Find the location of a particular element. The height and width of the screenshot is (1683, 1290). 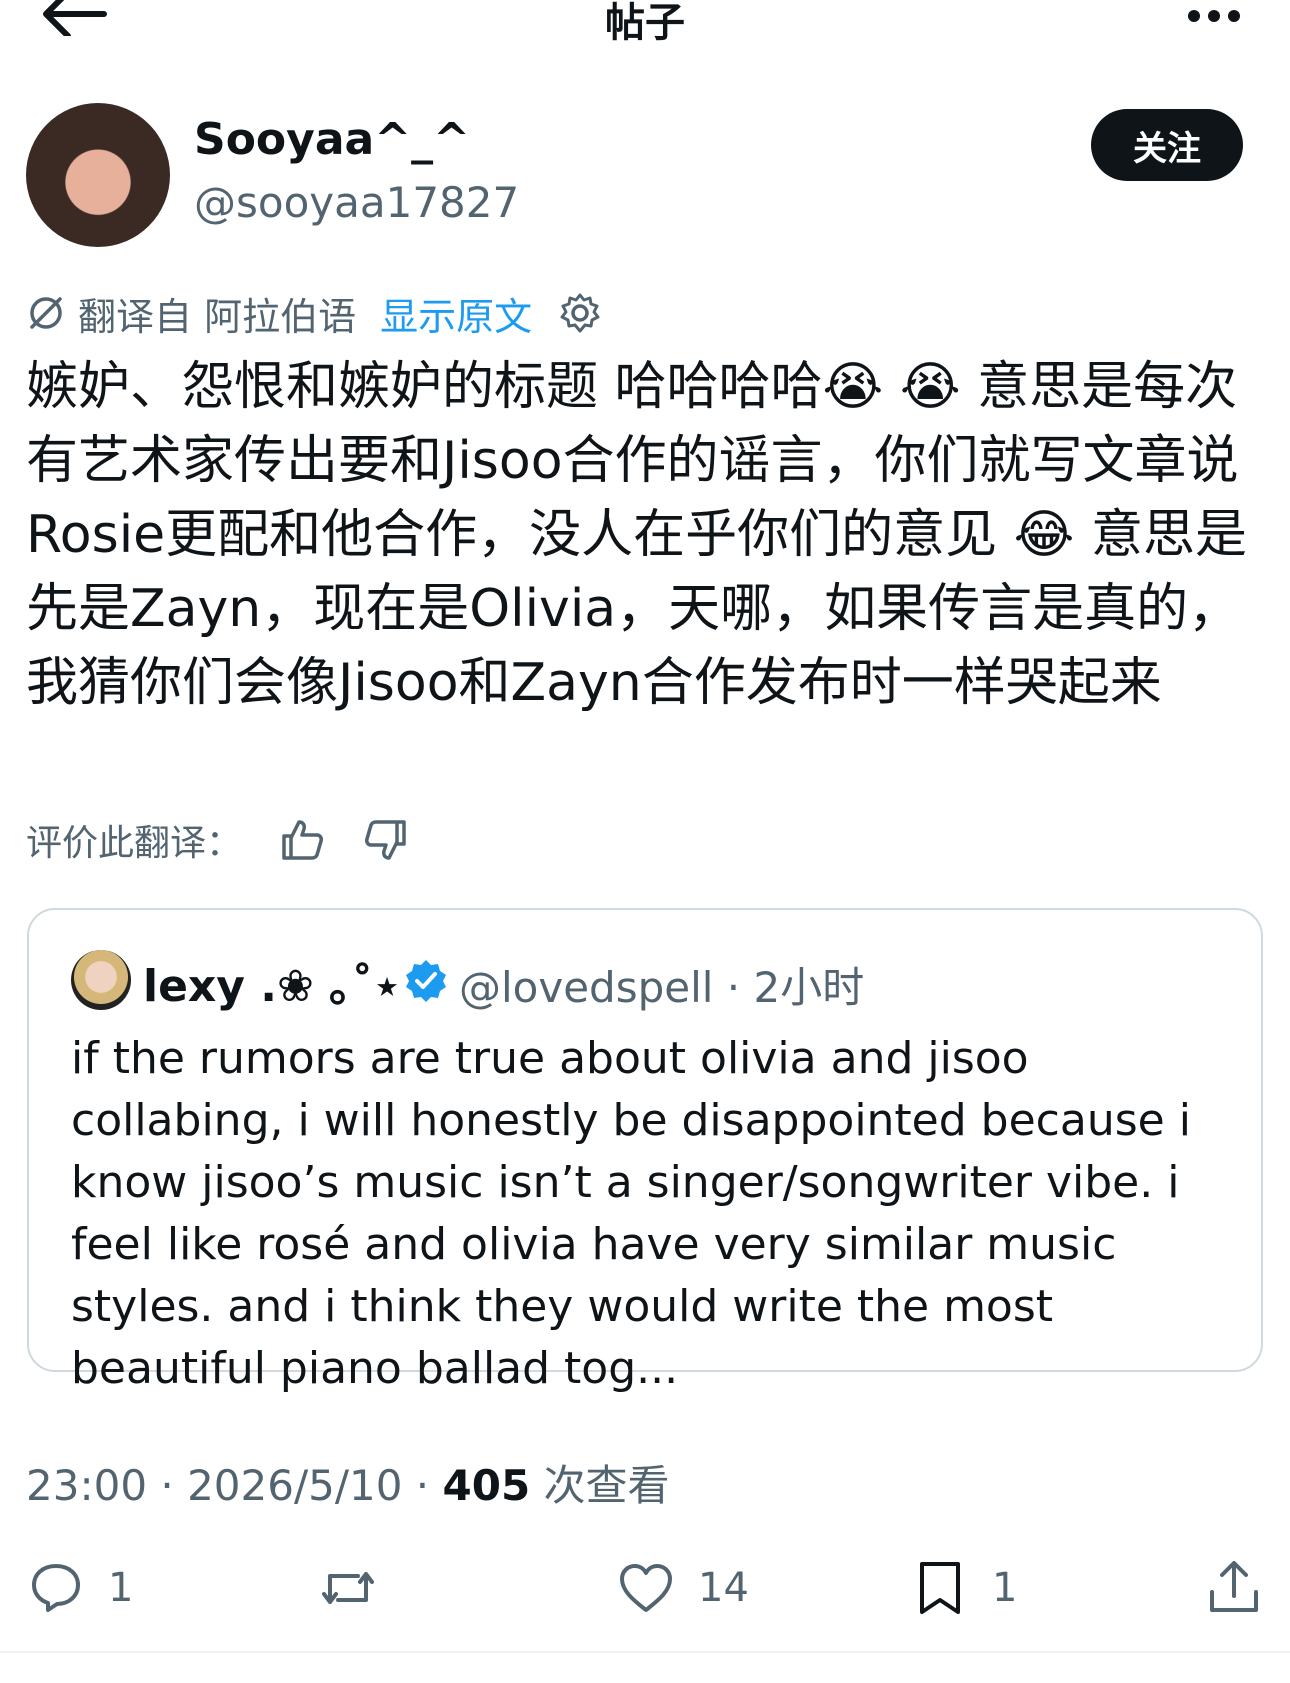

views-label: 次查看 is located at coordinates (600, 1485).